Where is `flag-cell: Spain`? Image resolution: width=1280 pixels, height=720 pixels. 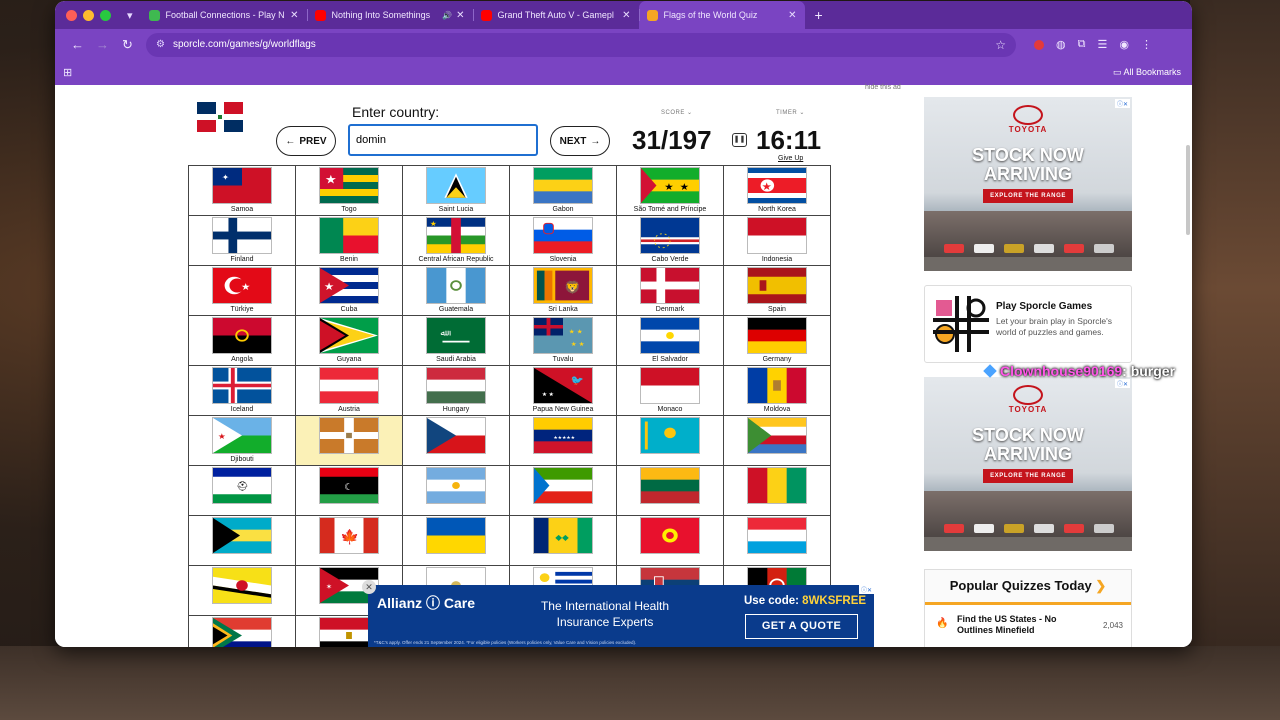
flag-cell: Spain is located at coordinates (777, 290).